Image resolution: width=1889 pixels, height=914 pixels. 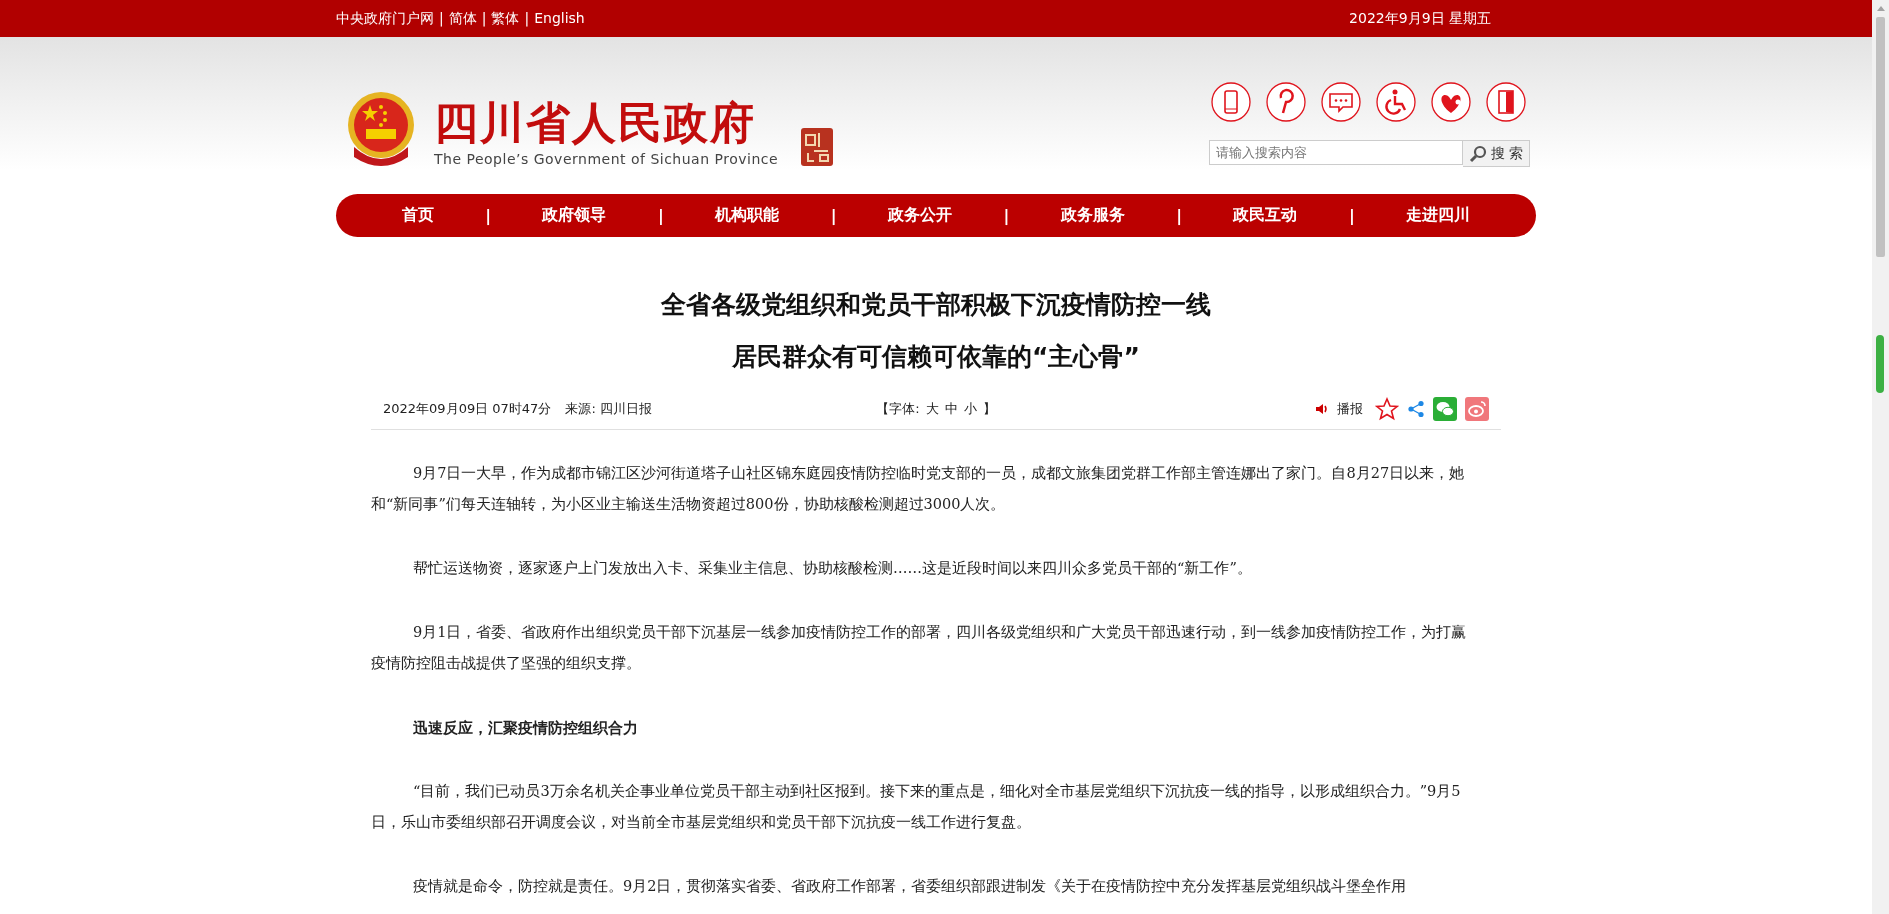 I want to click on broadcast-link: 播报, so click(x=1350, y=409).